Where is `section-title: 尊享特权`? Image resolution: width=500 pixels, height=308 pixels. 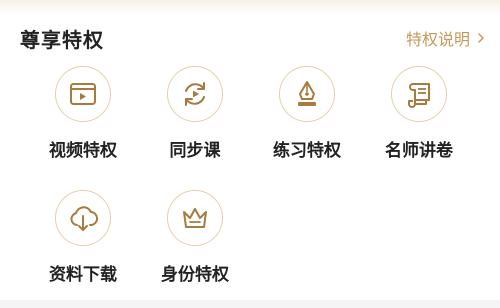
section-title: 尊享特权 is located at coordinates (62, 40).